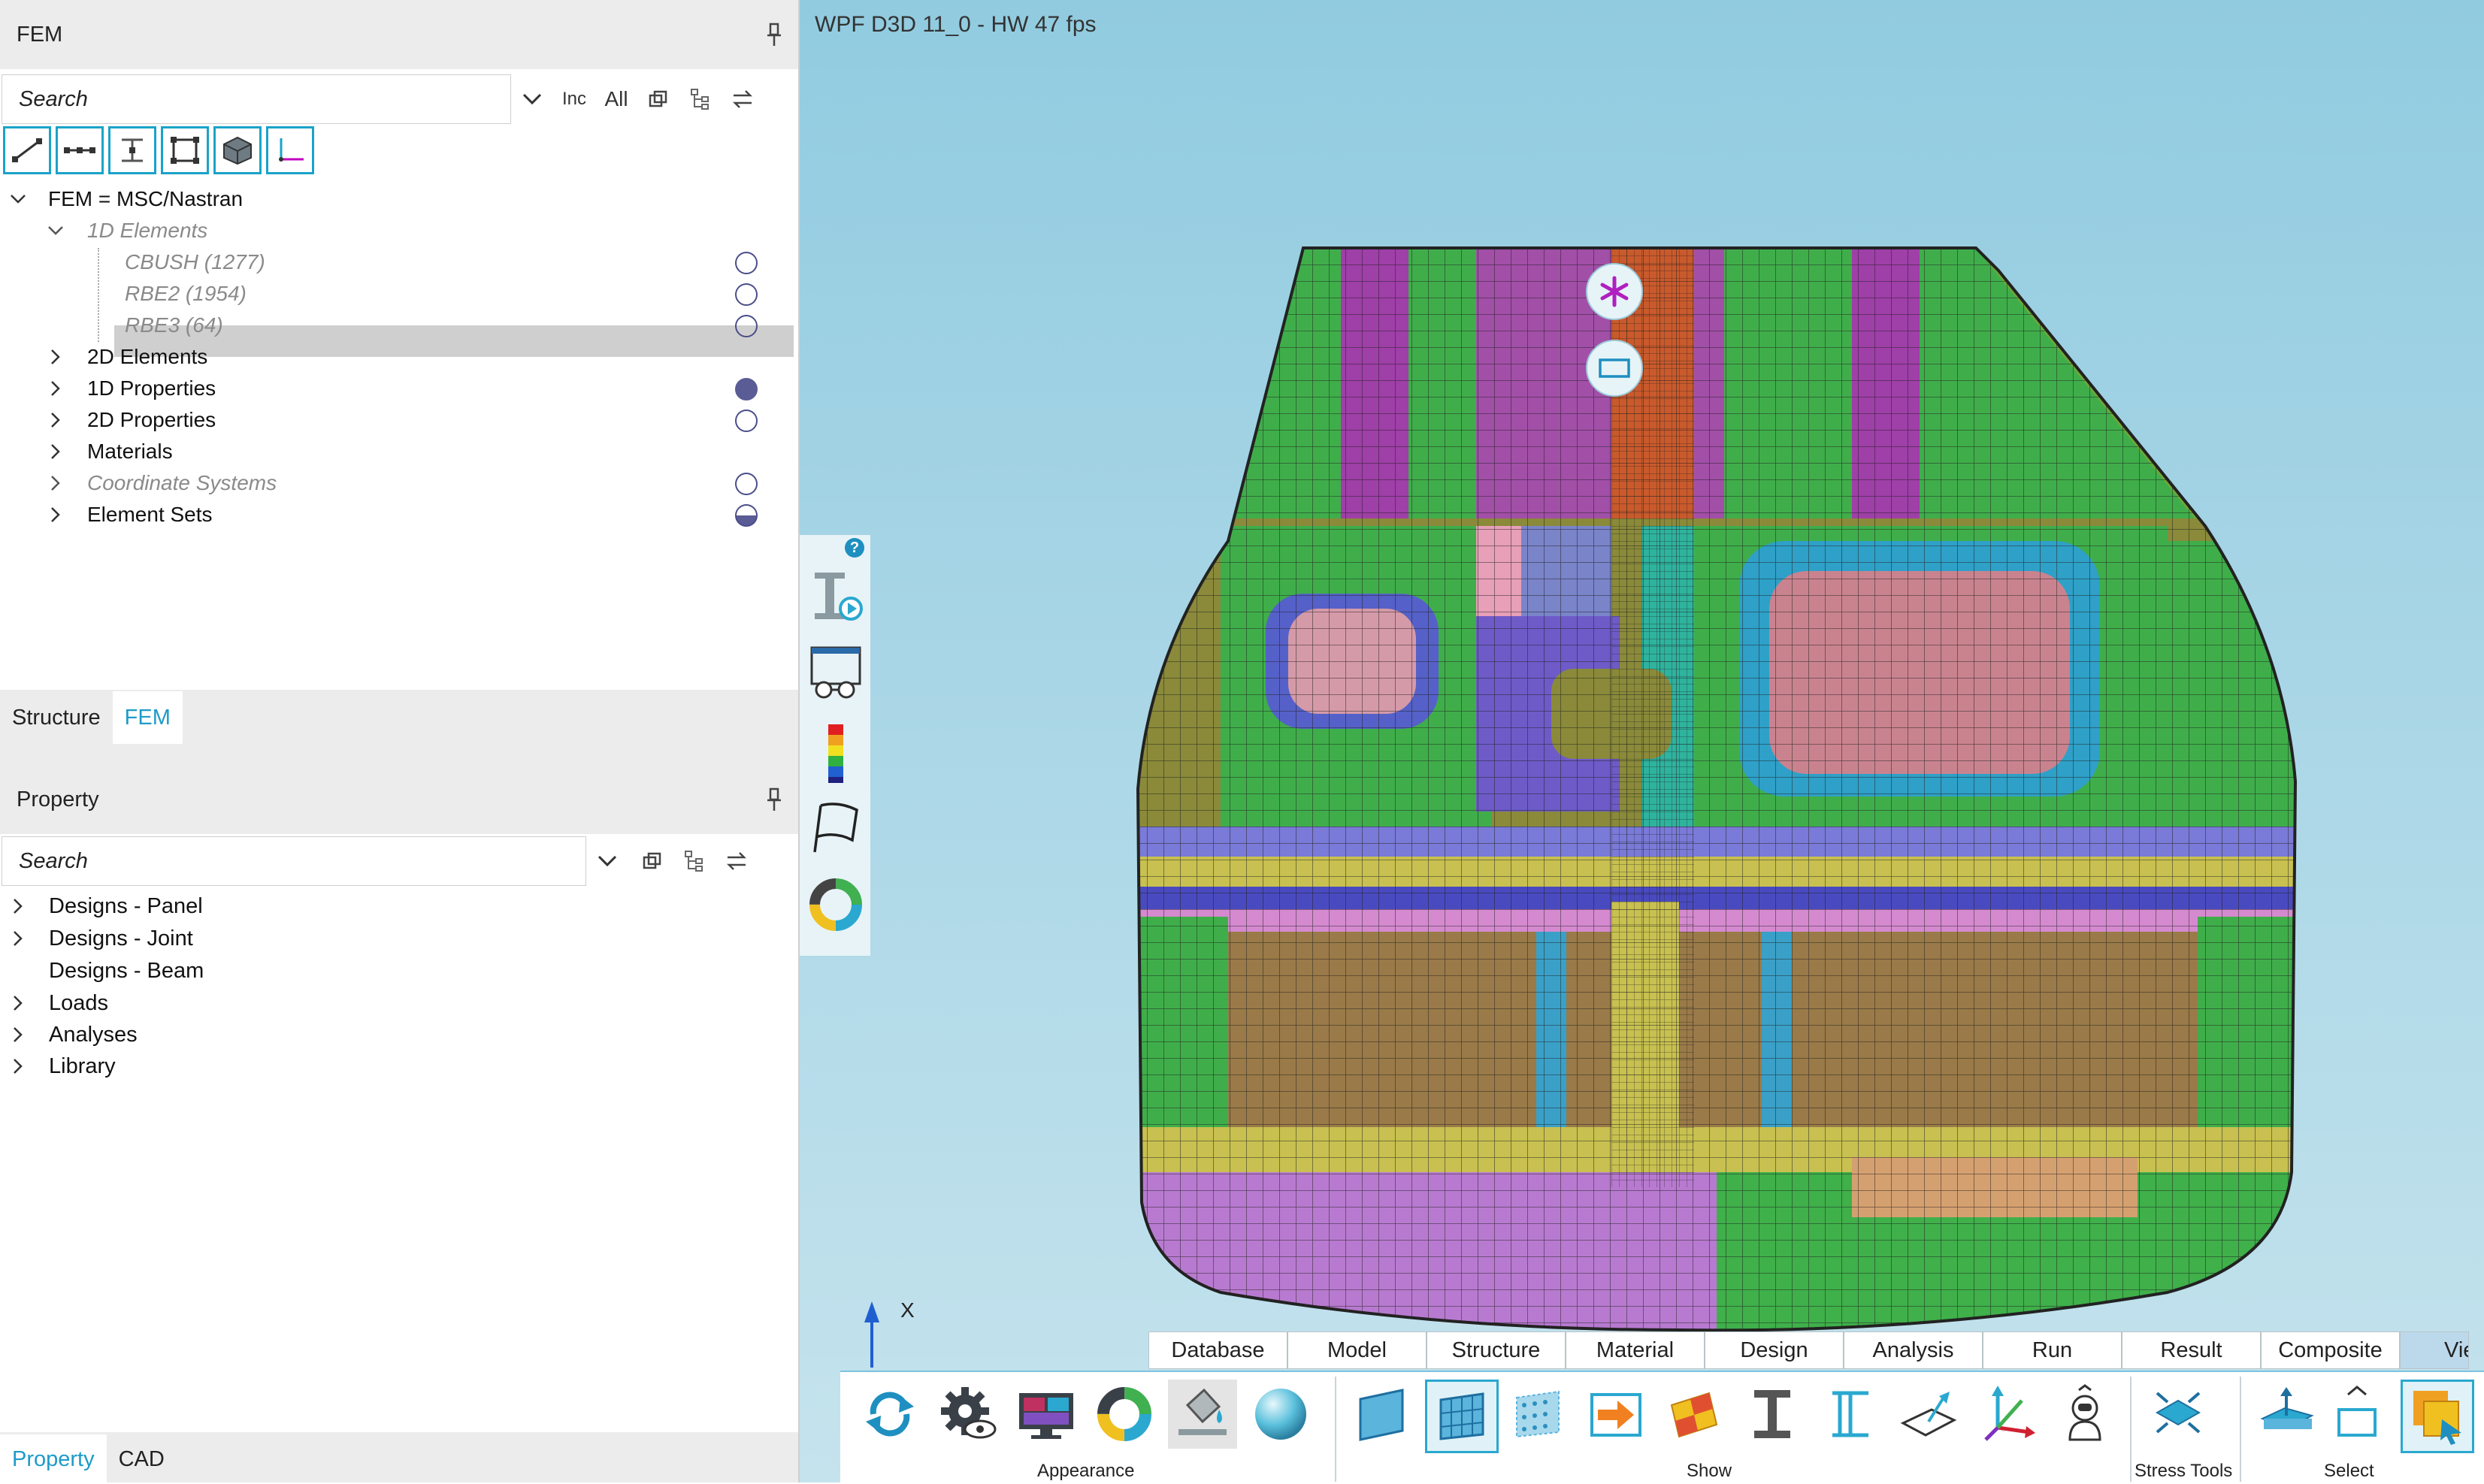 The height and width of the screenshot is (1484, 2484). I want to click on all-filter-button: All, so click(616, 100).